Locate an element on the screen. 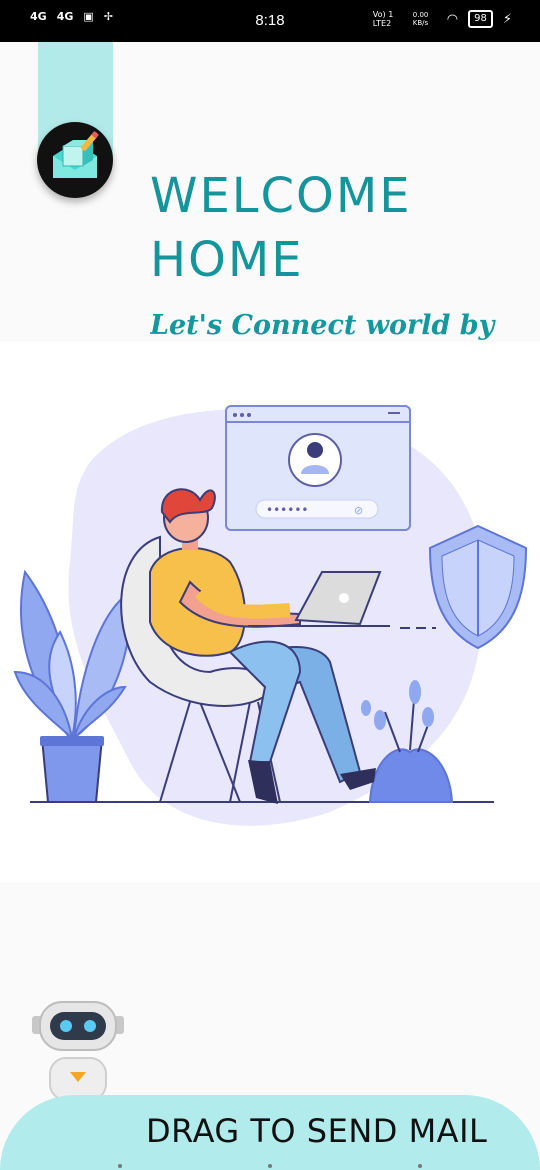 The height and width of the screenshot is (1170, 540). charging-icon: ⚡ is located at coordinates (507, 19).